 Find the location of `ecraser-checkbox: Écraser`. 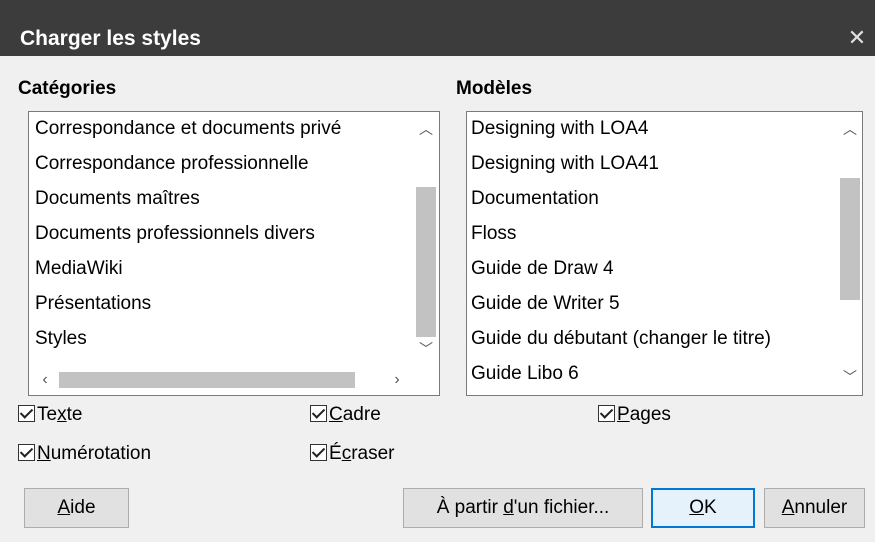

ecraser-checkbox: Écraser is located at coordinates (352, 454).